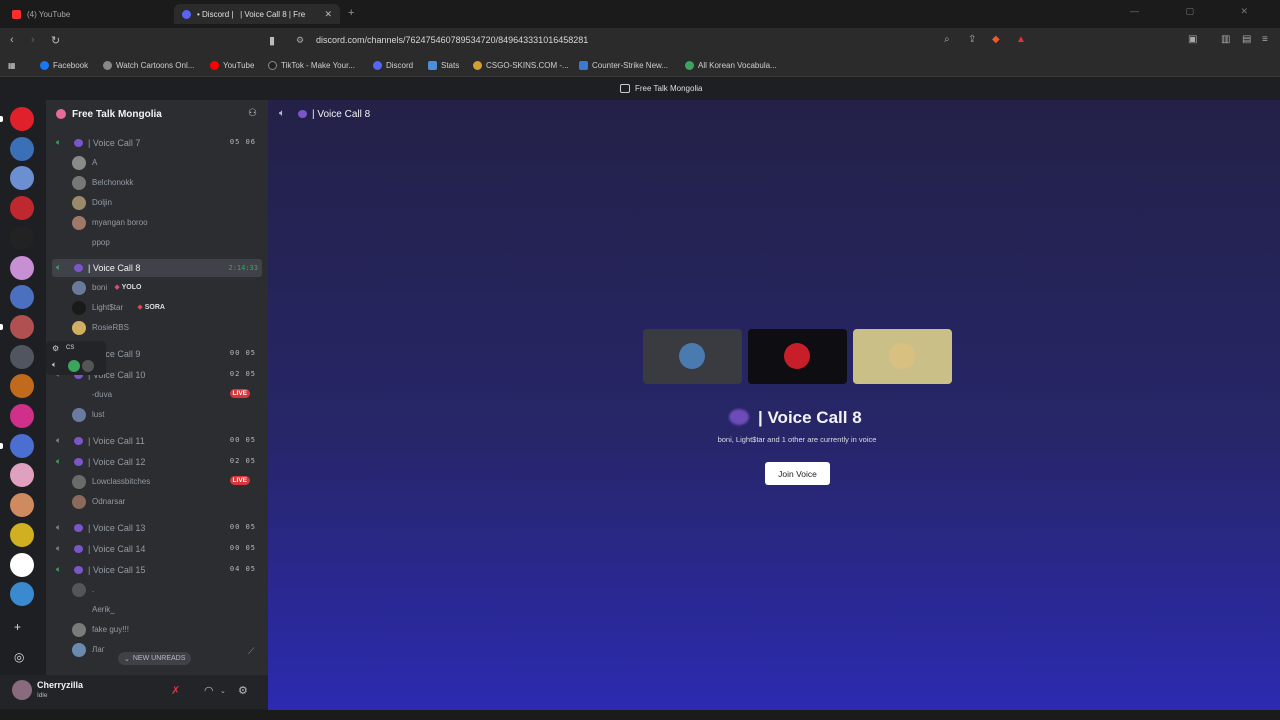 The image size is (1280, 720). I want to click on bookmark-discord: Discord, so click(393, 65).